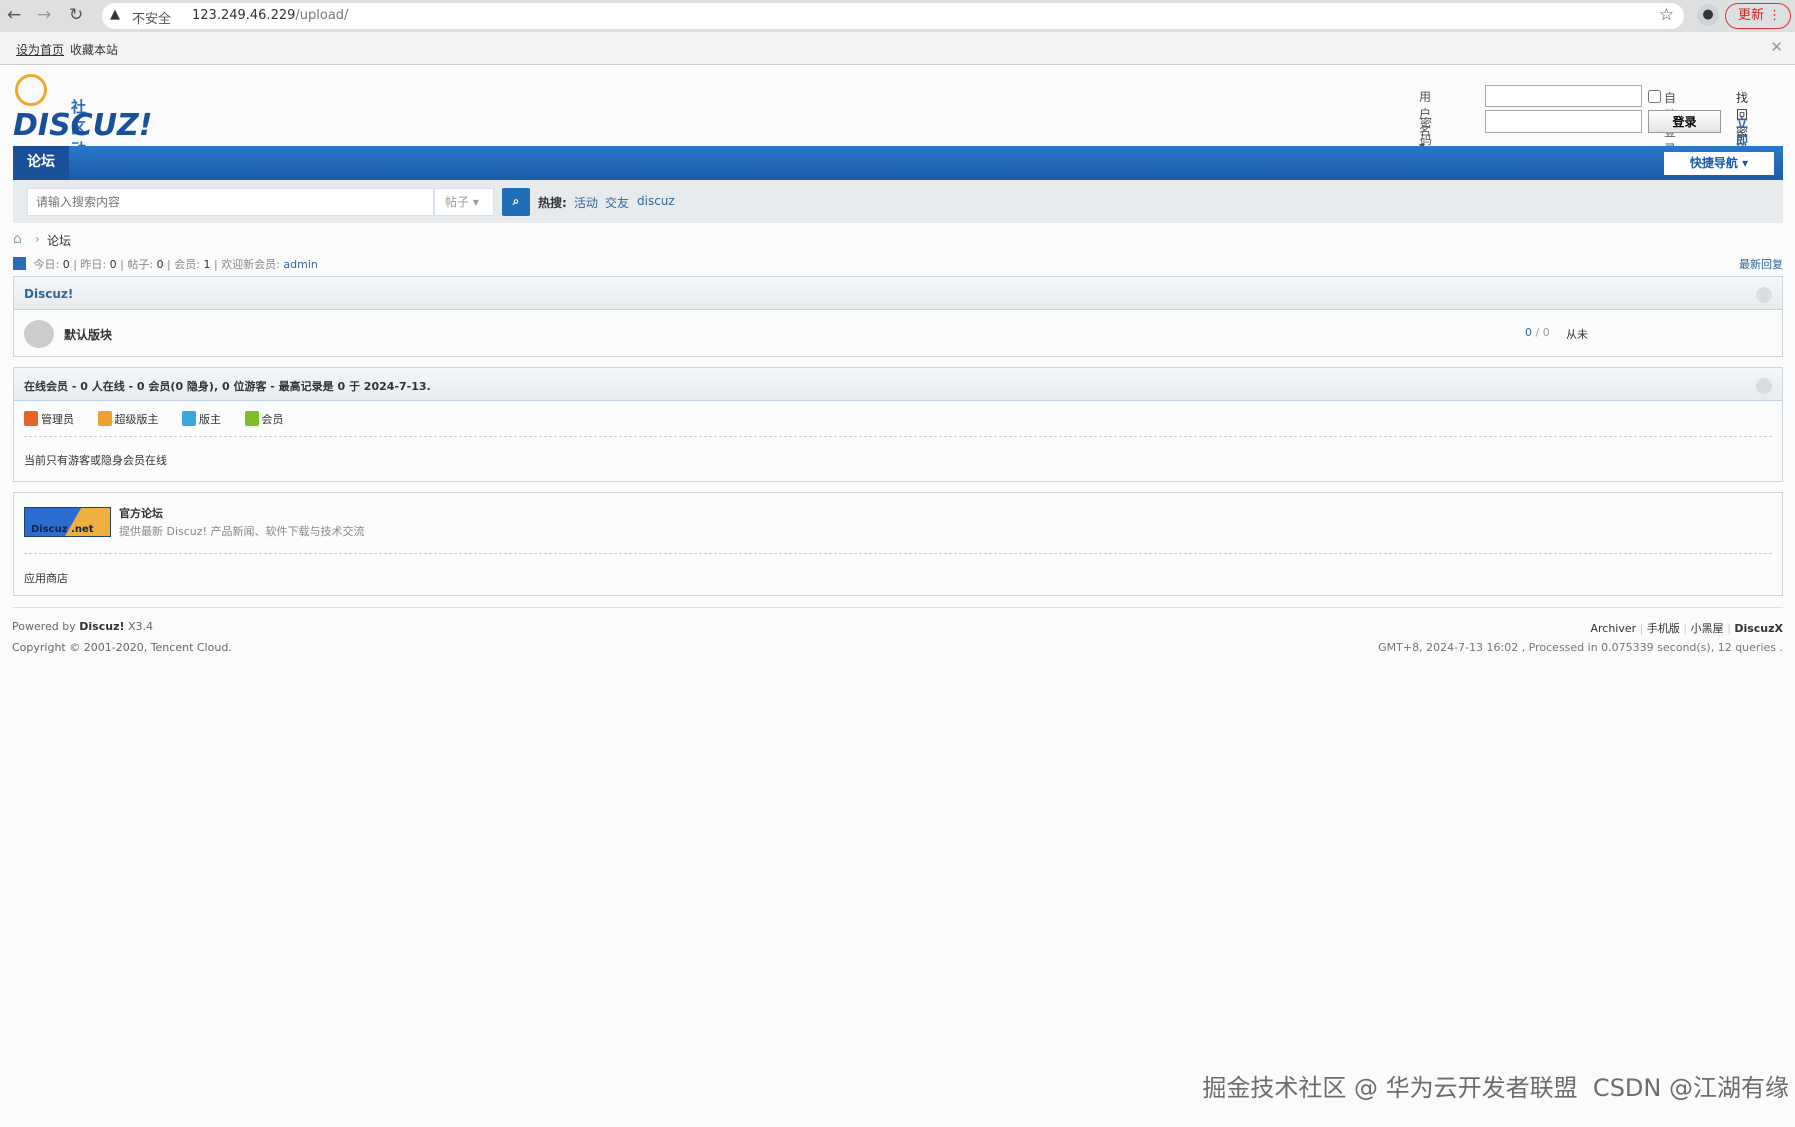 This screenshot has height=1127, width=1795. I want to click on address-bar: ▲ 不安全 123.249.46.229/upload/ ☆, so click(893, 16).